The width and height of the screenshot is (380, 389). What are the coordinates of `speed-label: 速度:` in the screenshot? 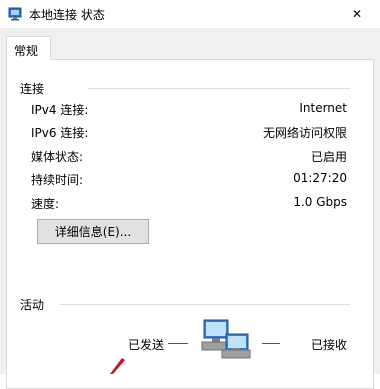 It's located at (45, 204).